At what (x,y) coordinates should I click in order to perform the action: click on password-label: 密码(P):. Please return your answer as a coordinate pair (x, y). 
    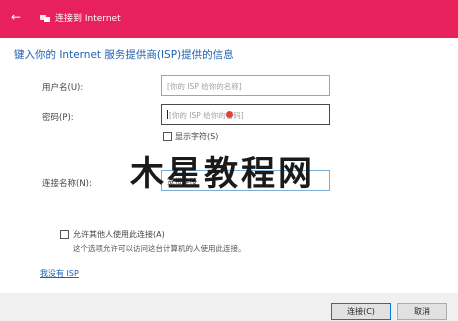
    Looking at the image, I should click on (58, 118).